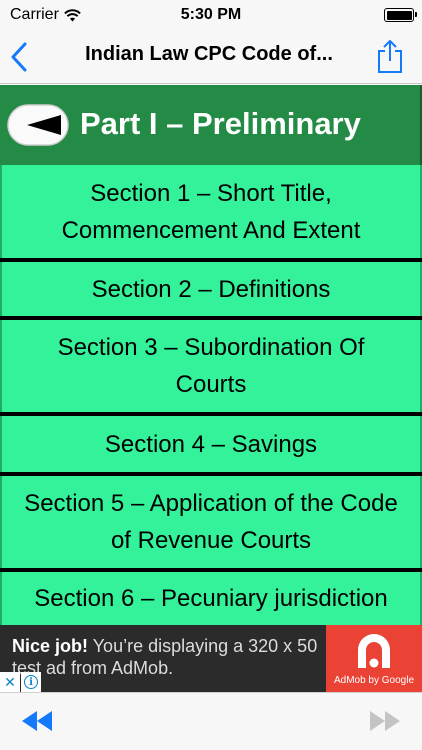 This screenshot has width=422, height=750. Describe the element at coordinates (37, 721) in the screenshot. I see `rewind-icon` at that location.